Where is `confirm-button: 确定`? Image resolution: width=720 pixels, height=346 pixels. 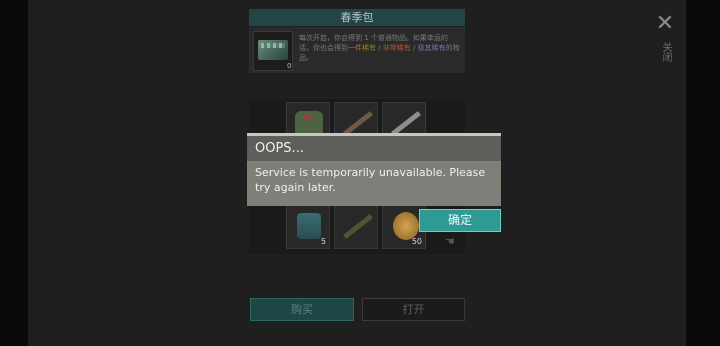 confirm-button: 确定 is located at coordinates (460, 220).